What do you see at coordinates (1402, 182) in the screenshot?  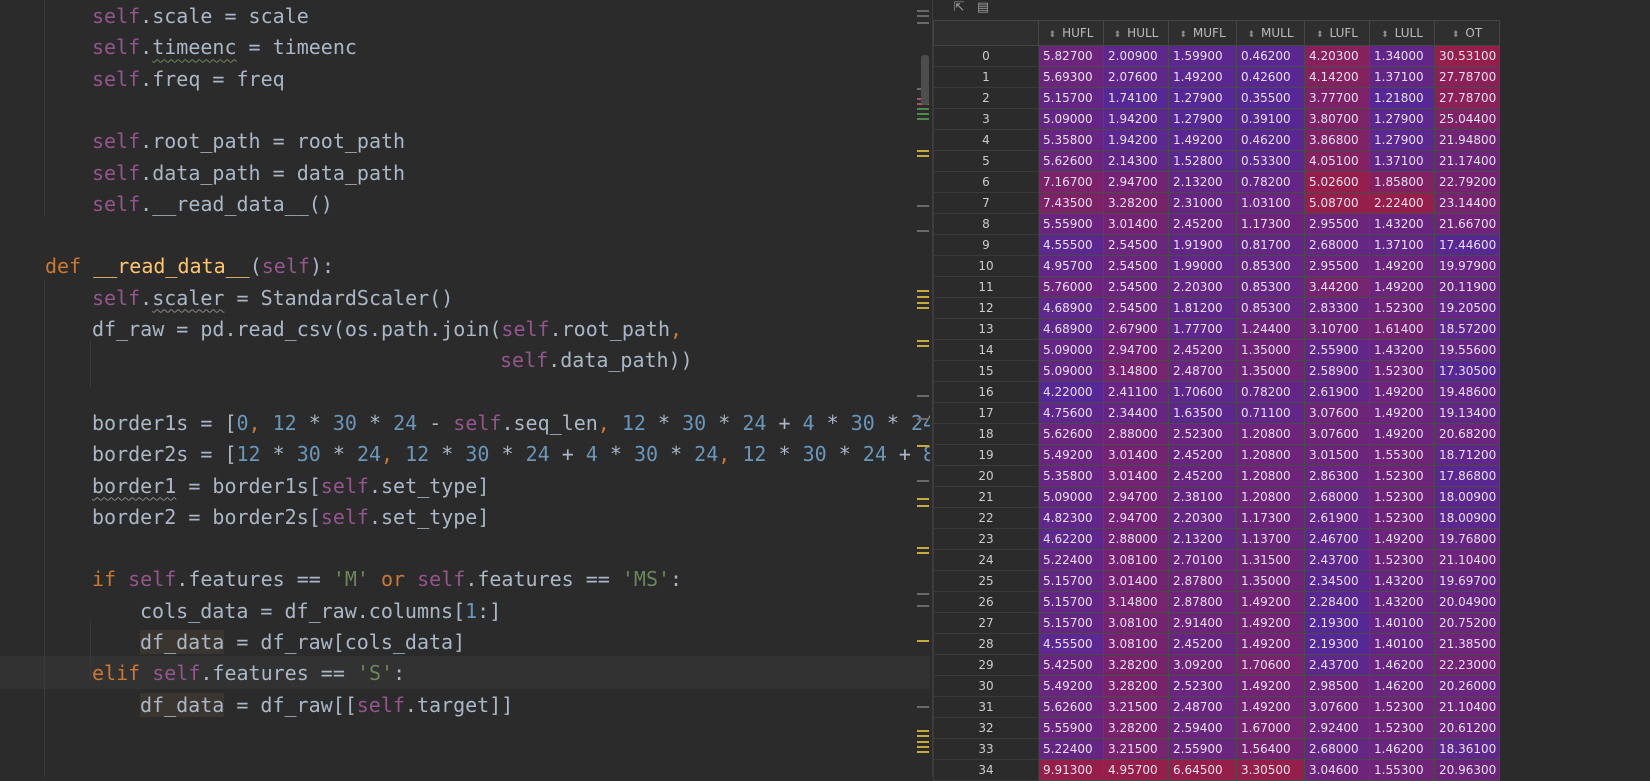 I see `table-cell: 1.85800` at bounding box center [1402, 182].